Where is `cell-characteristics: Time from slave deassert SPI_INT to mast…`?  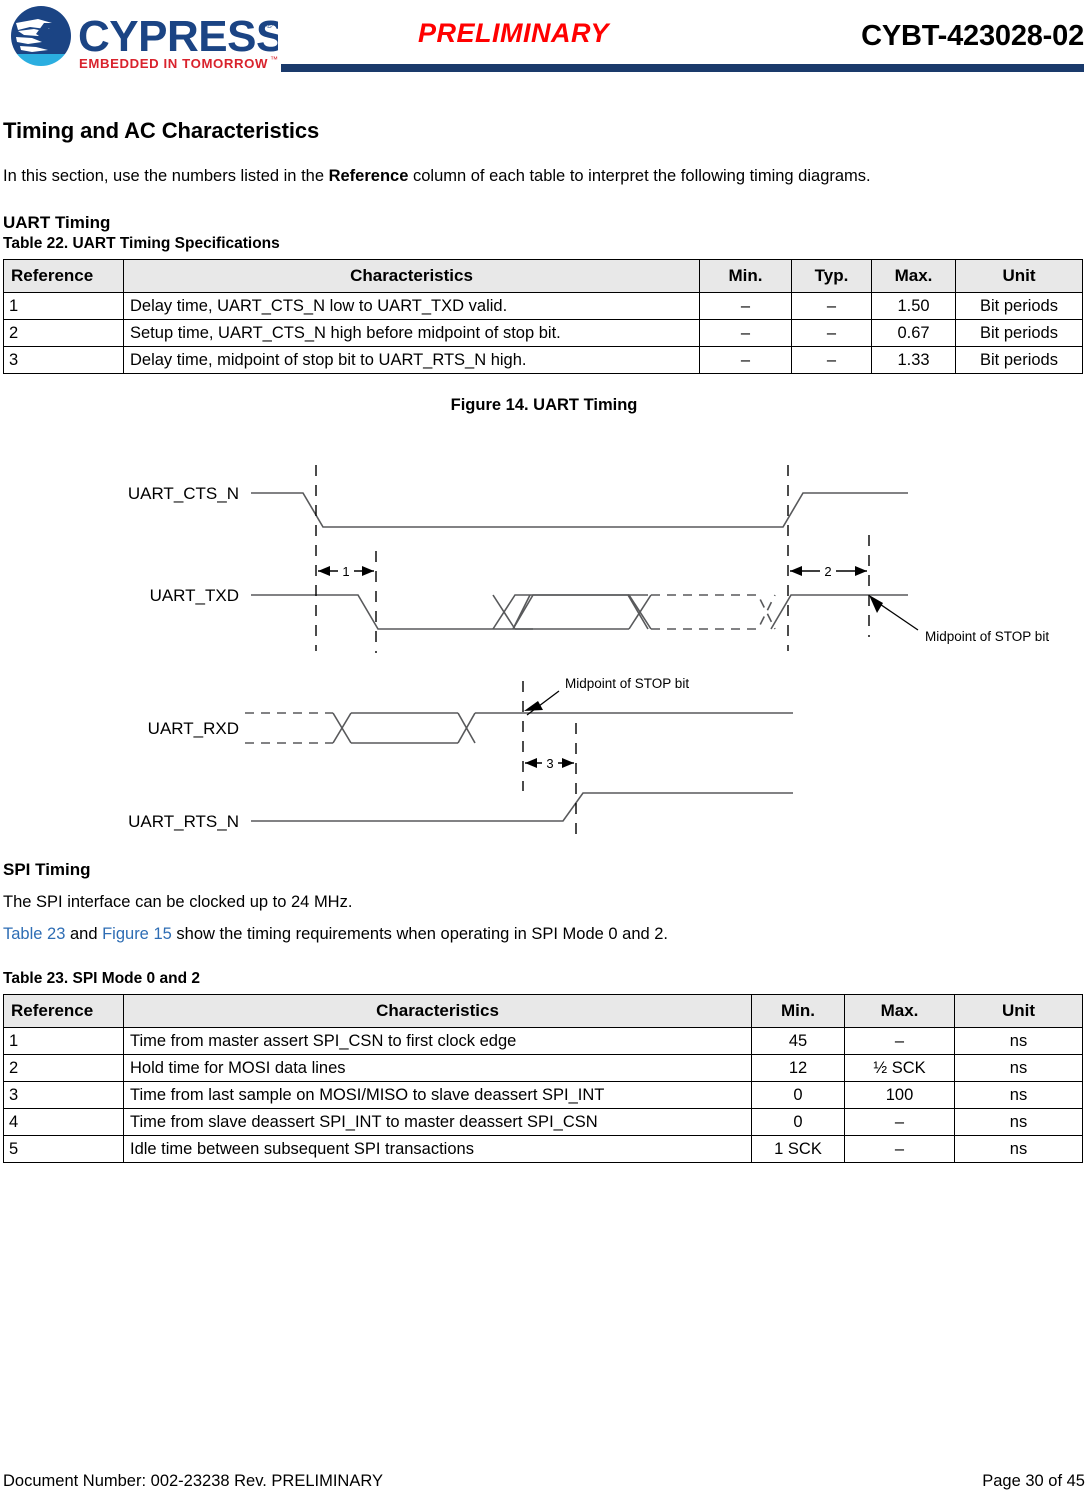 cell-characteristics: Time from slave deassert SPI_INT to mast… is located at coordinates (437, 1122).